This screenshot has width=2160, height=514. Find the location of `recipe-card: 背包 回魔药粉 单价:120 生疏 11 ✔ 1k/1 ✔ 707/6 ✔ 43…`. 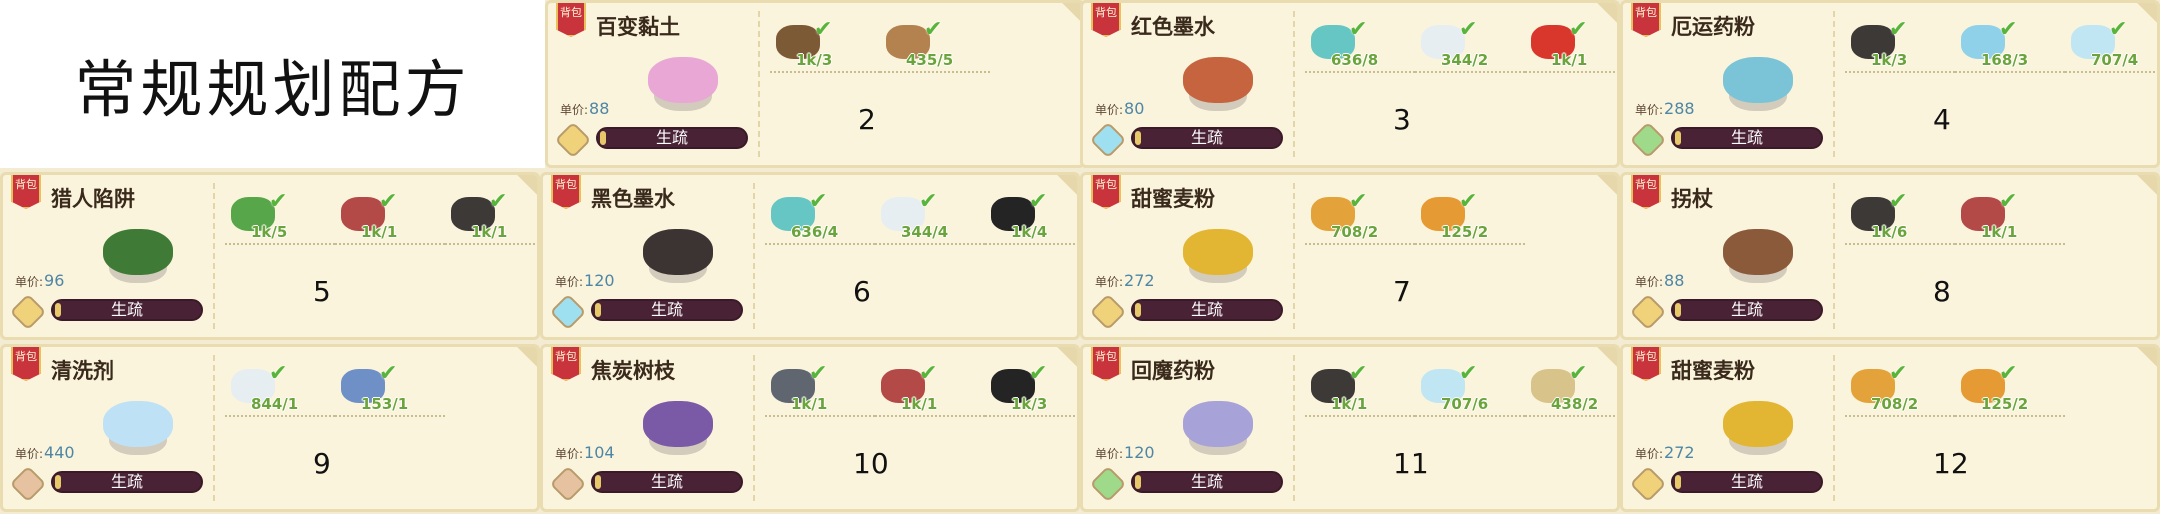

recipe-card: 背包 回魔药粉 单价:120 生疏 11 ✔ 1k/1 ✔ 707/6 ✔ 43… is located at coordinates (1350, 428).